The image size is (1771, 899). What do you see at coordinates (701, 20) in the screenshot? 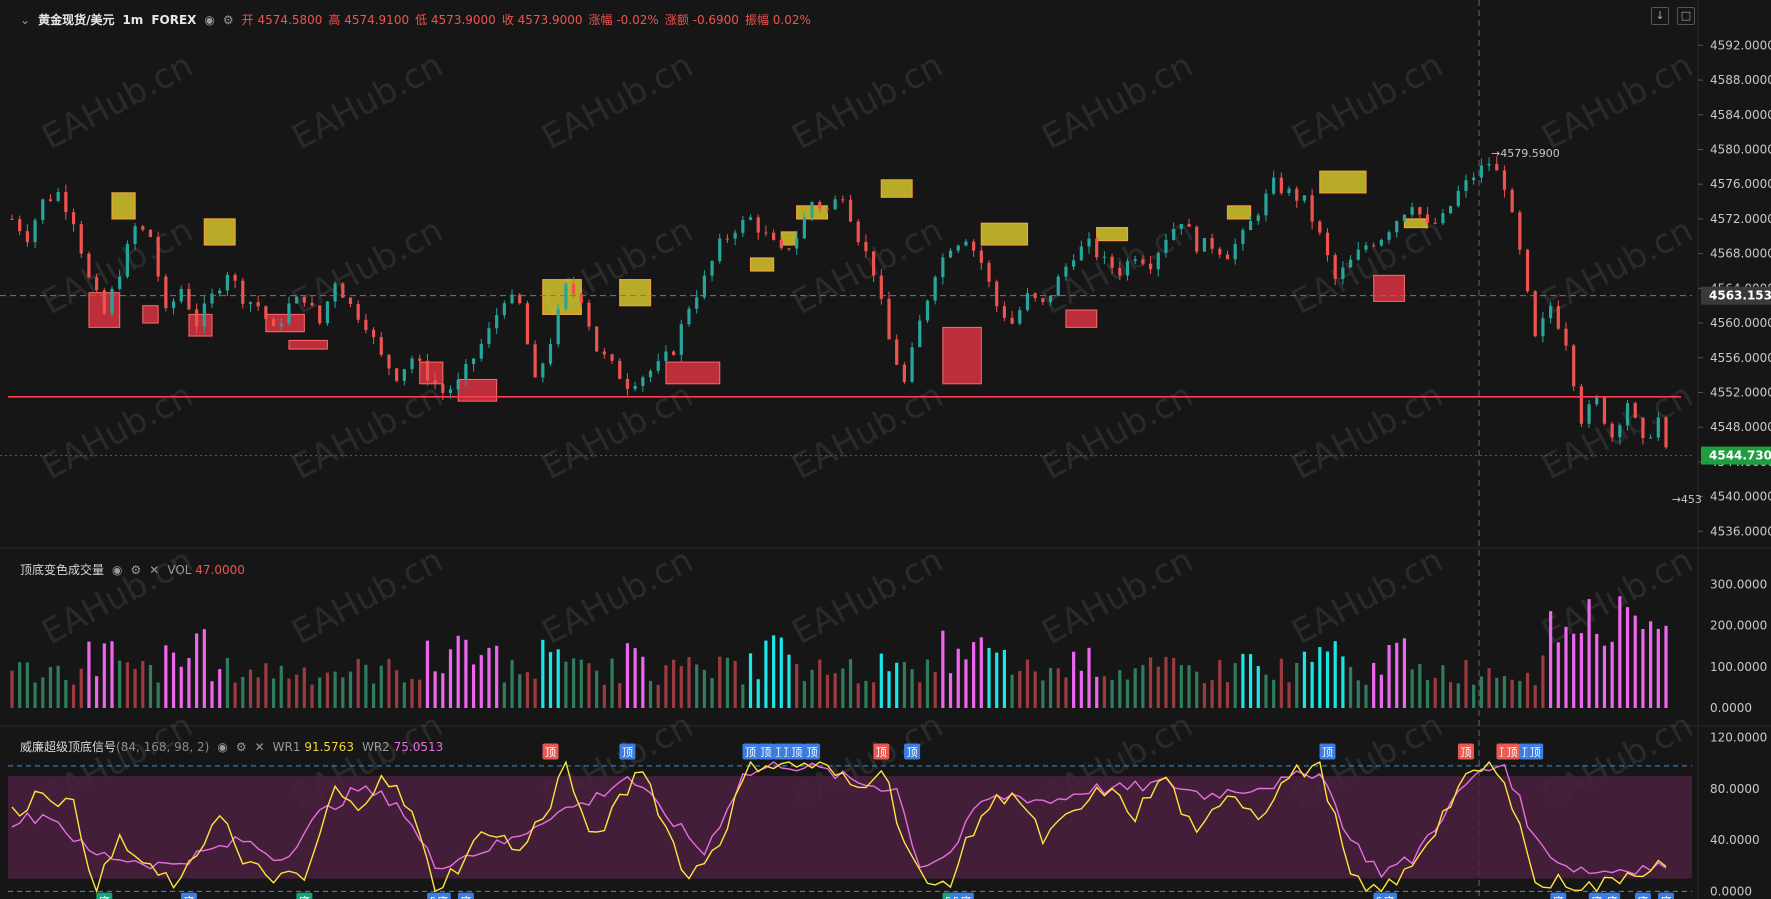
I see `ohlc-item: 涨额 -0.6900` at bounding box center [701, 20].